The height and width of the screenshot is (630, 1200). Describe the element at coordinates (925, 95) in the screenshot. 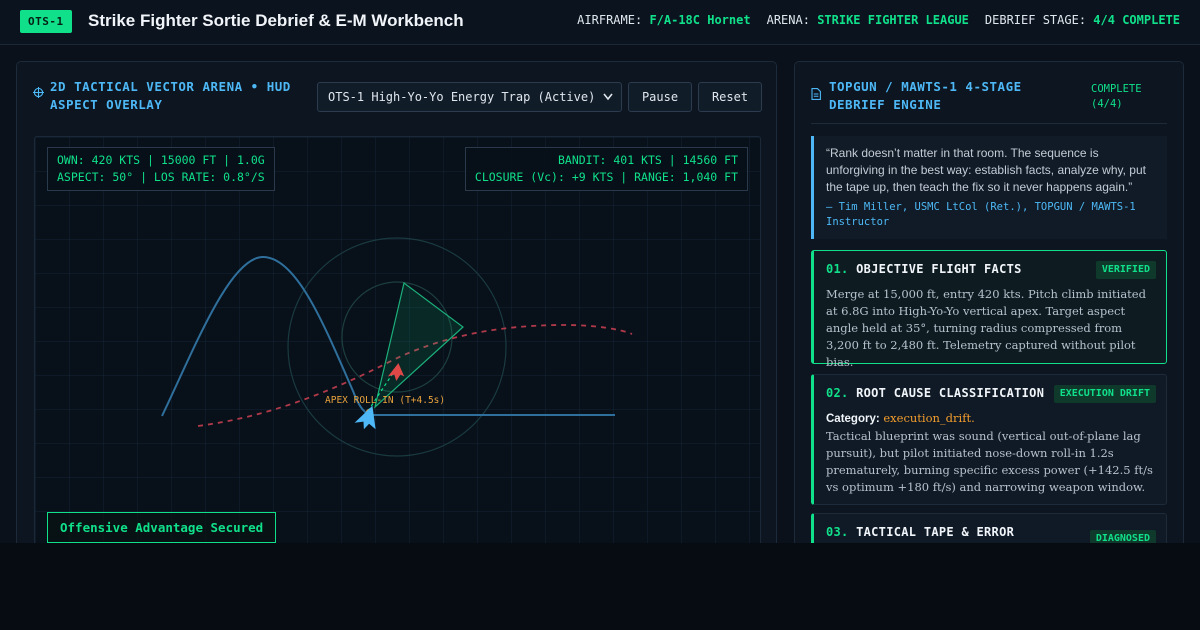

I see `debrief-panel-title: TOPGUN / MAWTS-1 4-STAGE DEBRIEF ENGINE` at that location.